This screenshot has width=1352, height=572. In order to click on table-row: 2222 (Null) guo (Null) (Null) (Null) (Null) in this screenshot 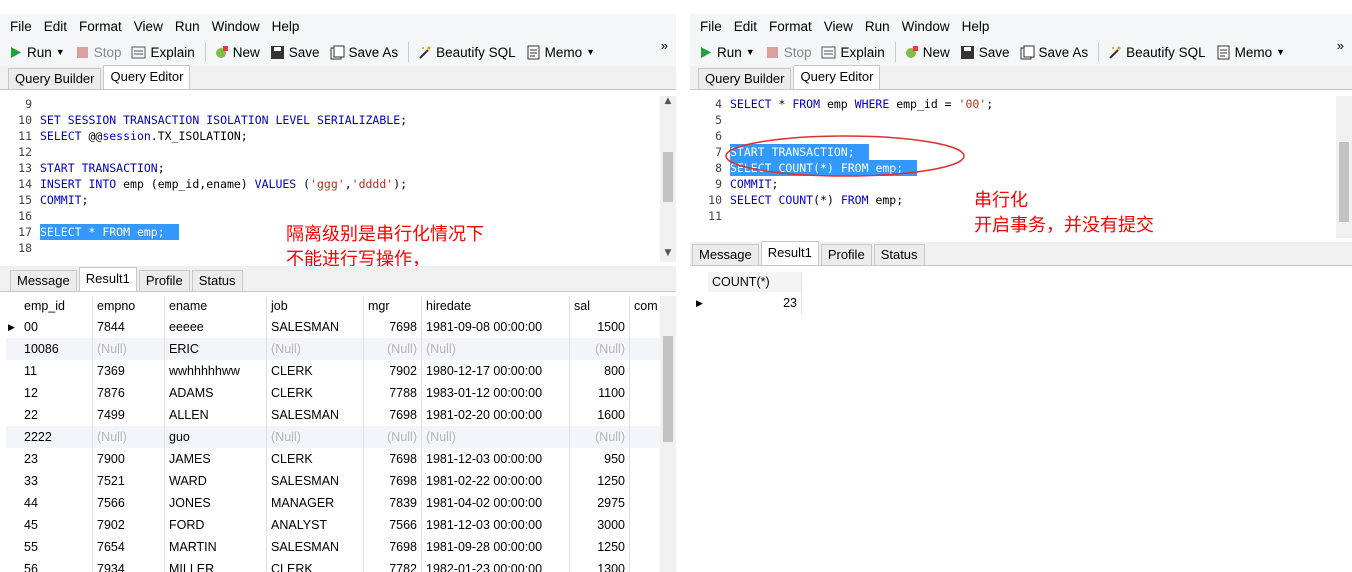, I will do `click(333, 437)`.